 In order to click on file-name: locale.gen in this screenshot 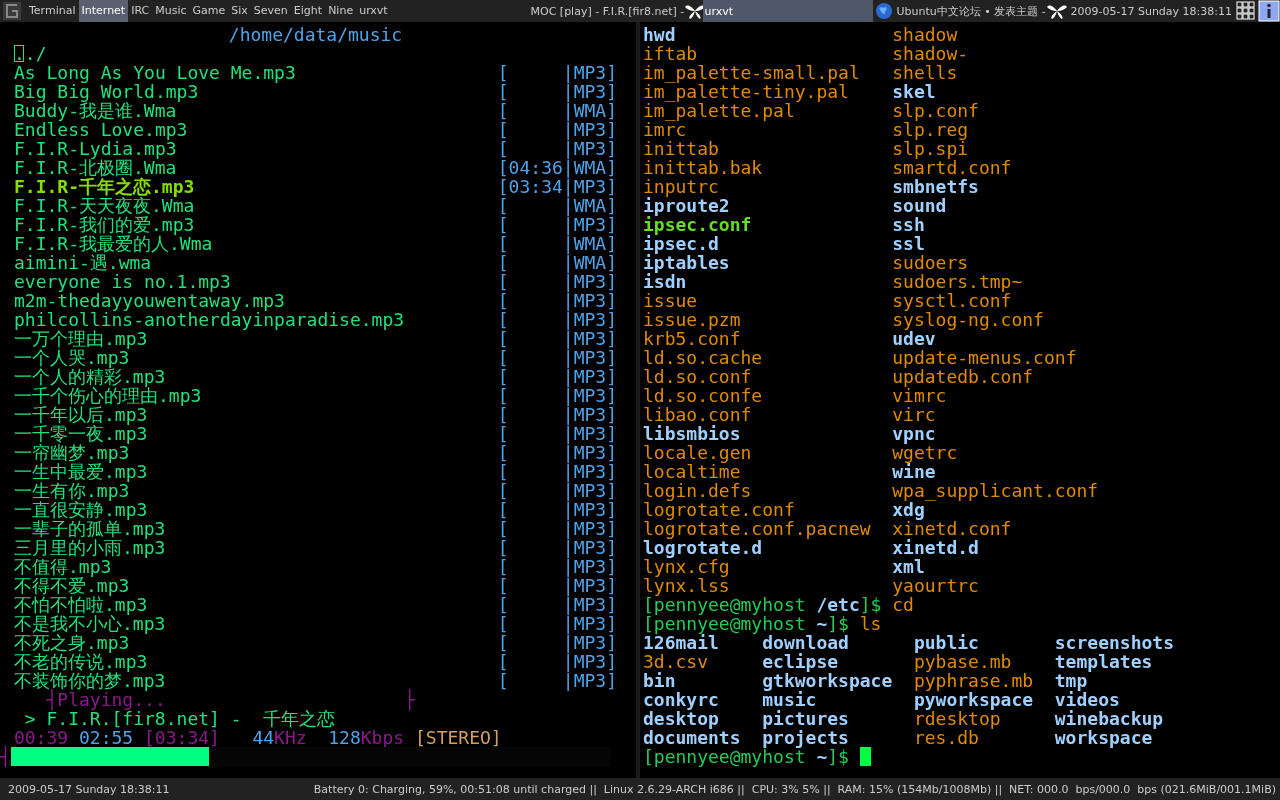, I will do `click(698, 452)`.